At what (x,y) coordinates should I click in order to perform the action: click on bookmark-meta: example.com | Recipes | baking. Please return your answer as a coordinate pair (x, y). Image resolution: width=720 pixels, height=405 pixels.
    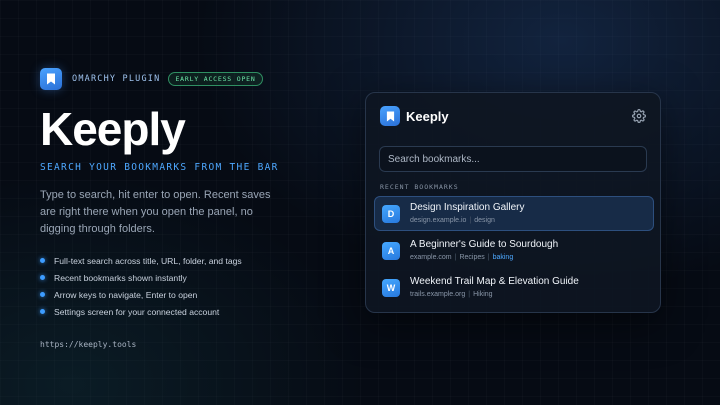
    Looking at the image, I should click on (484, 257).